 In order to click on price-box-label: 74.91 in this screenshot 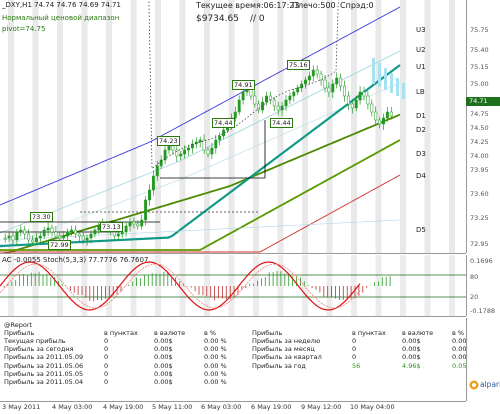, I will do `click(243, 85)`.